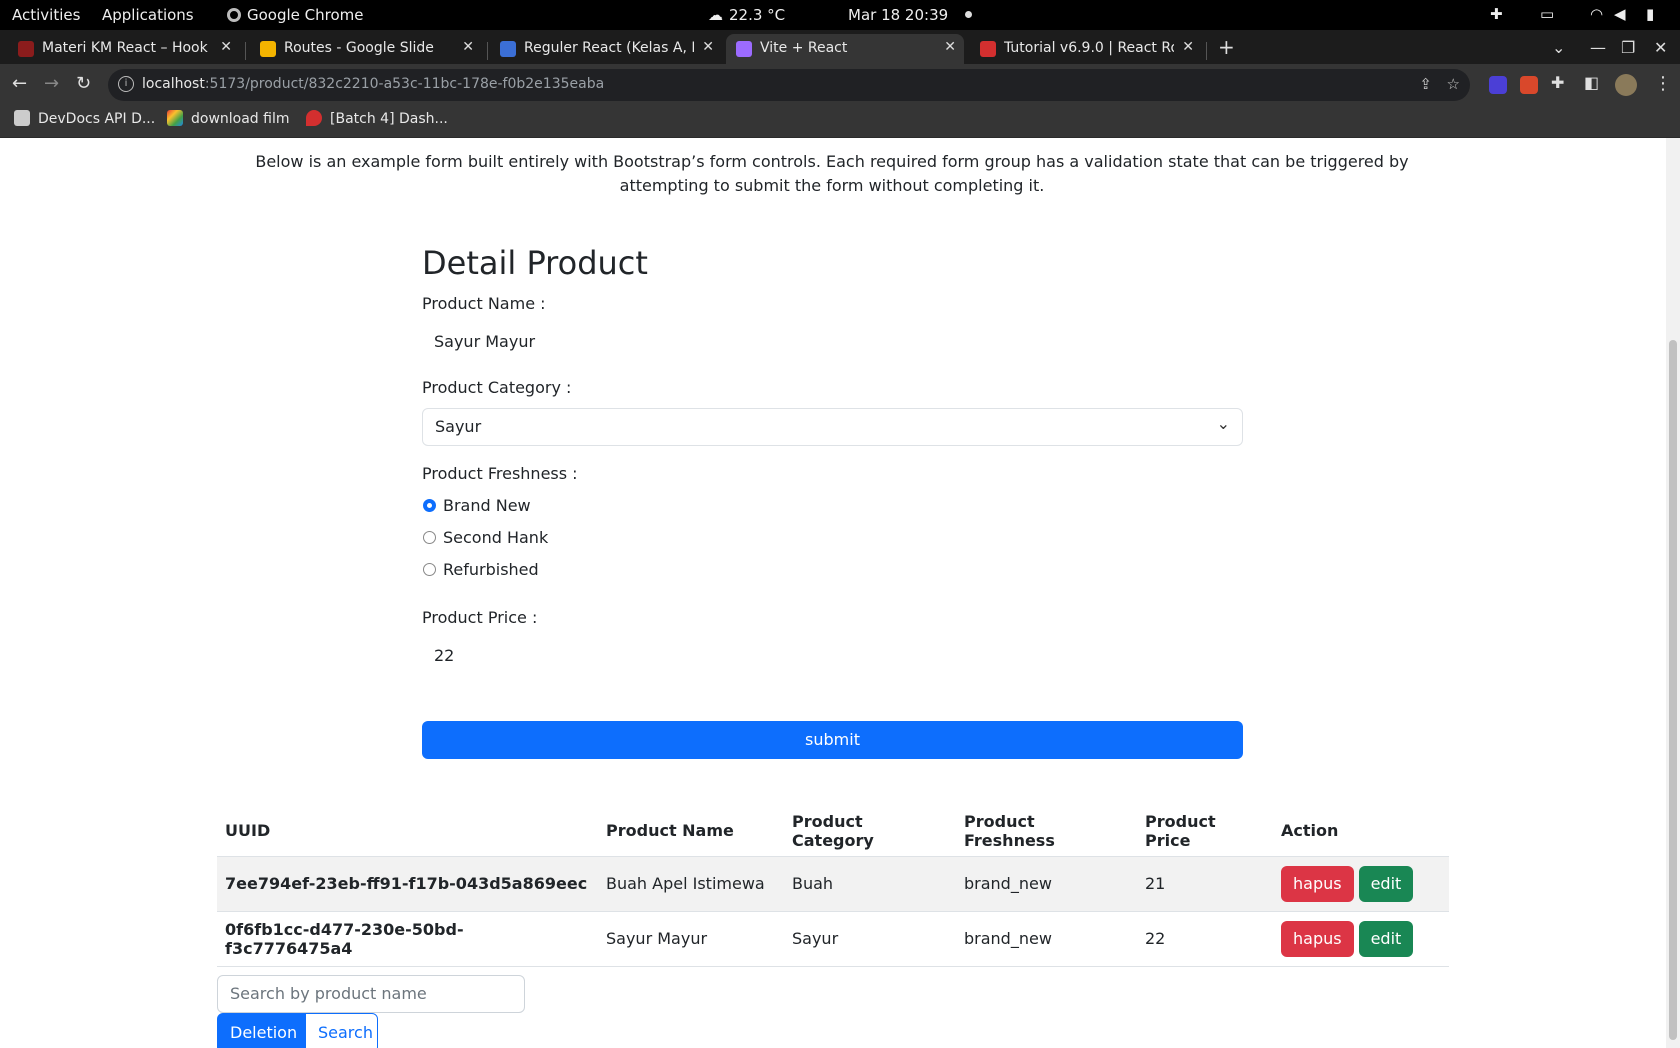 This screenshot has width=1680, height=1048. What do you see at coordinates (497, 387) in the screenshot?
I see `product-category-label: Product Category :` at bounding box center [497, 387].